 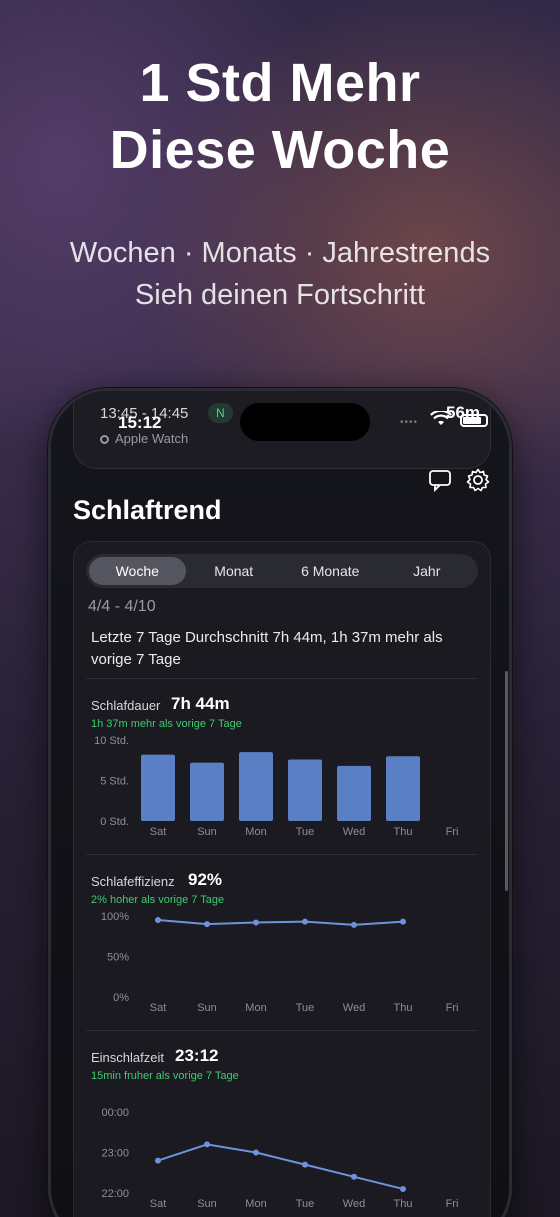 What do you see at coordinates (280, 253) in the screenshot?
I see `subline-line-1: Wochen · Monats · Jahrestrends` at bounding box center [280, 253].